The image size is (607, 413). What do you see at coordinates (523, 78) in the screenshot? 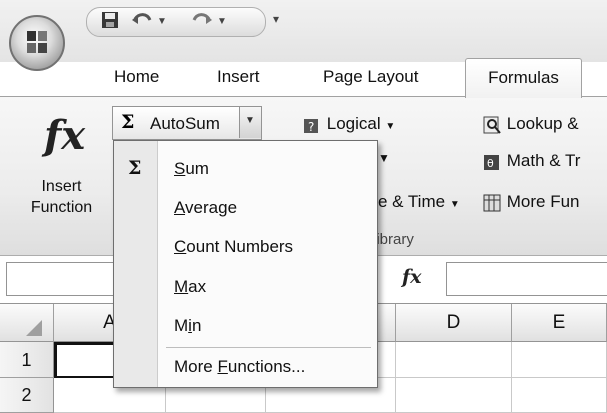
I see `tab-formulas: Formulas` at bounding box center [523, 78].